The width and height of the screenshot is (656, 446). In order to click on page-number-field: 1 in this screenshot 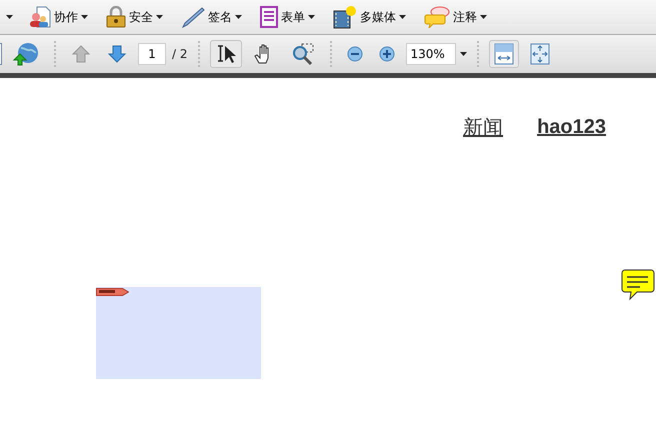, I will do `click(152, 54)`.